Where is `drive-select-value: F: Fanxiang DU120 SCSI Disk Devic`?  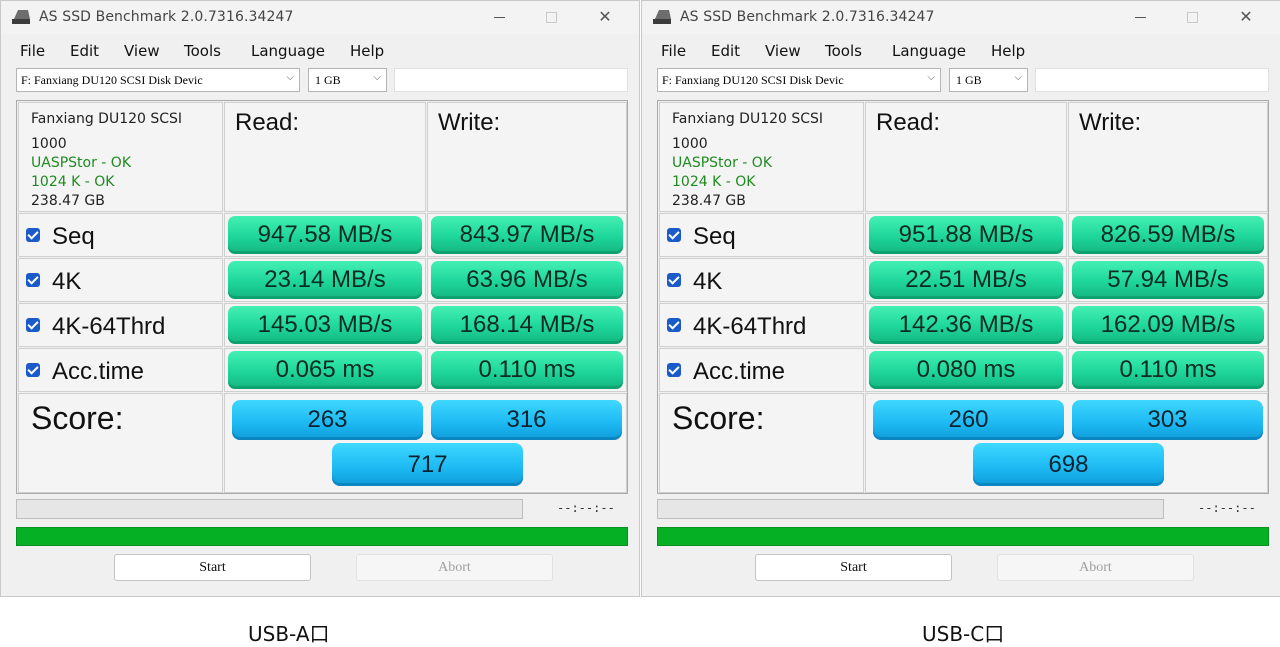
drive-select-value: F: Fanxiang DU120 SCSI Disk Devic is located at coordinates (753, 80).